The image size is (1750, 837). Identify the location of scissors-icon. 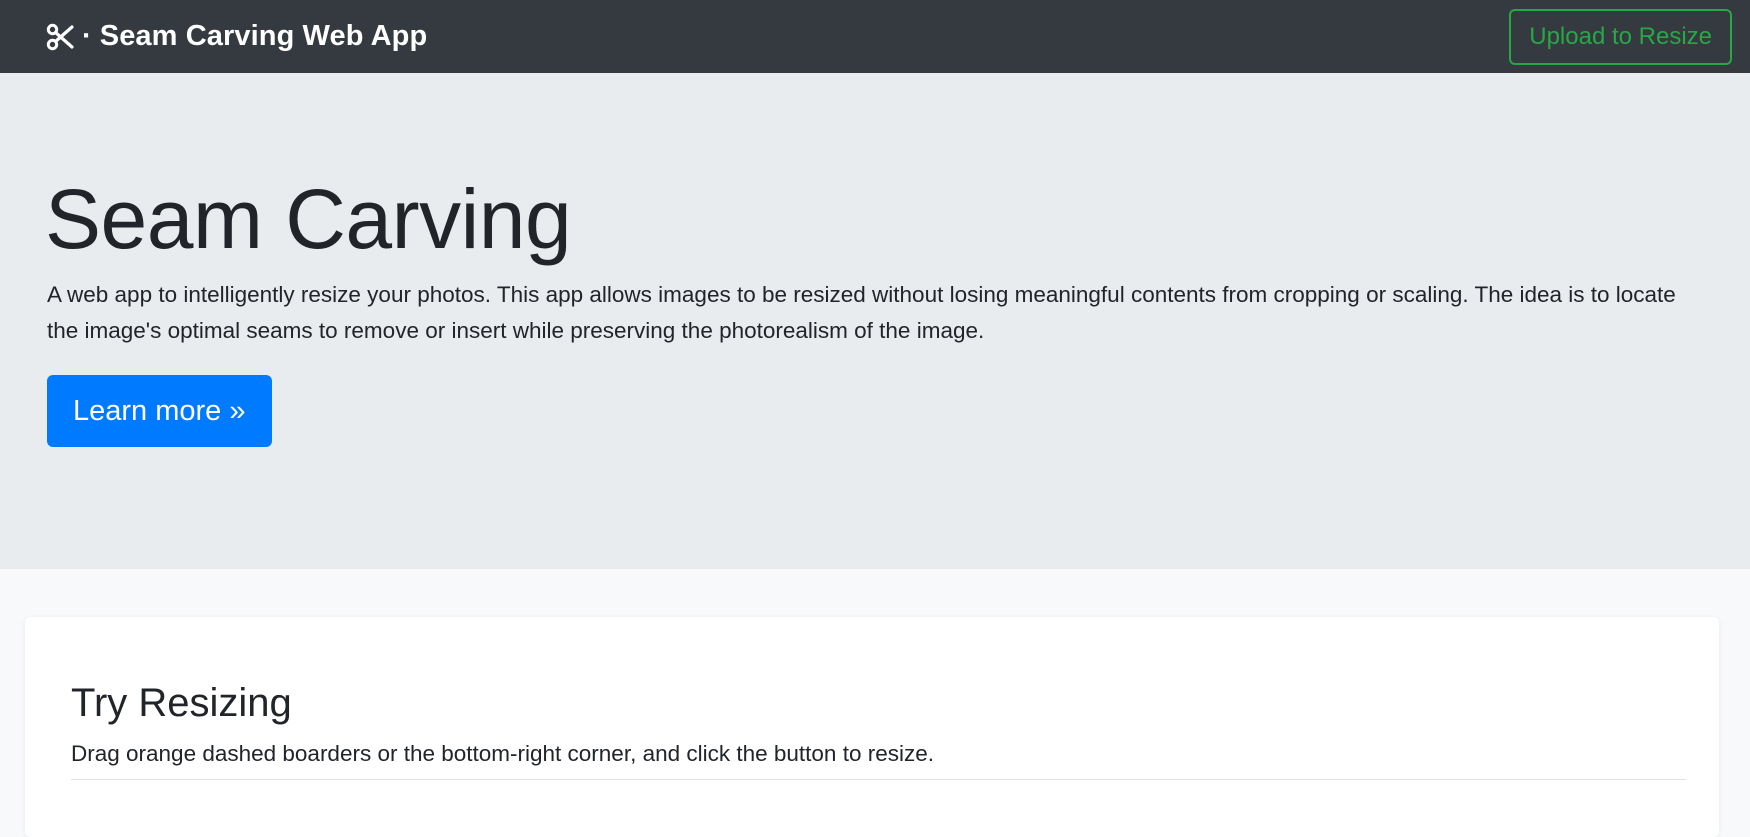
(60, 37).